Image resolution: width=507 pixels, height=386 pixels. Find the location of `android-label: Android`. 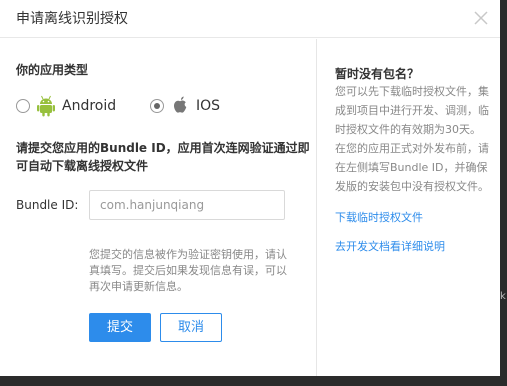

android-label: Android is located at coordinates (89, 106).